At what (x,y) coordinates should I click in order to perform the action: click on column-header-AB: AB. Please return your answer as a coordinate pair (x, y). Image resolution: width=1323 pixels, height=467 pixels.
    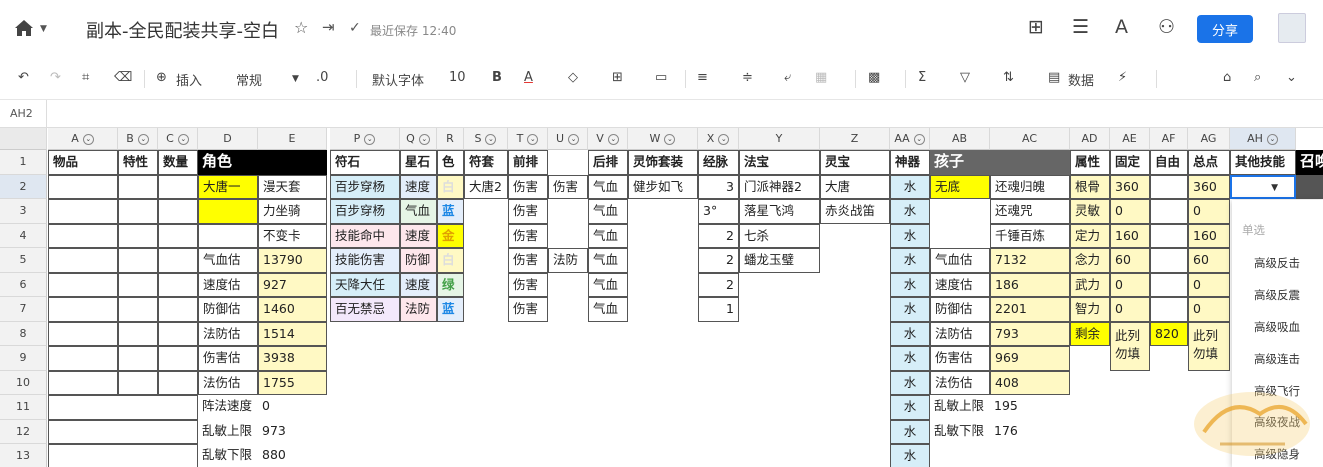
    Looking at the image, I should click on (960, 139).